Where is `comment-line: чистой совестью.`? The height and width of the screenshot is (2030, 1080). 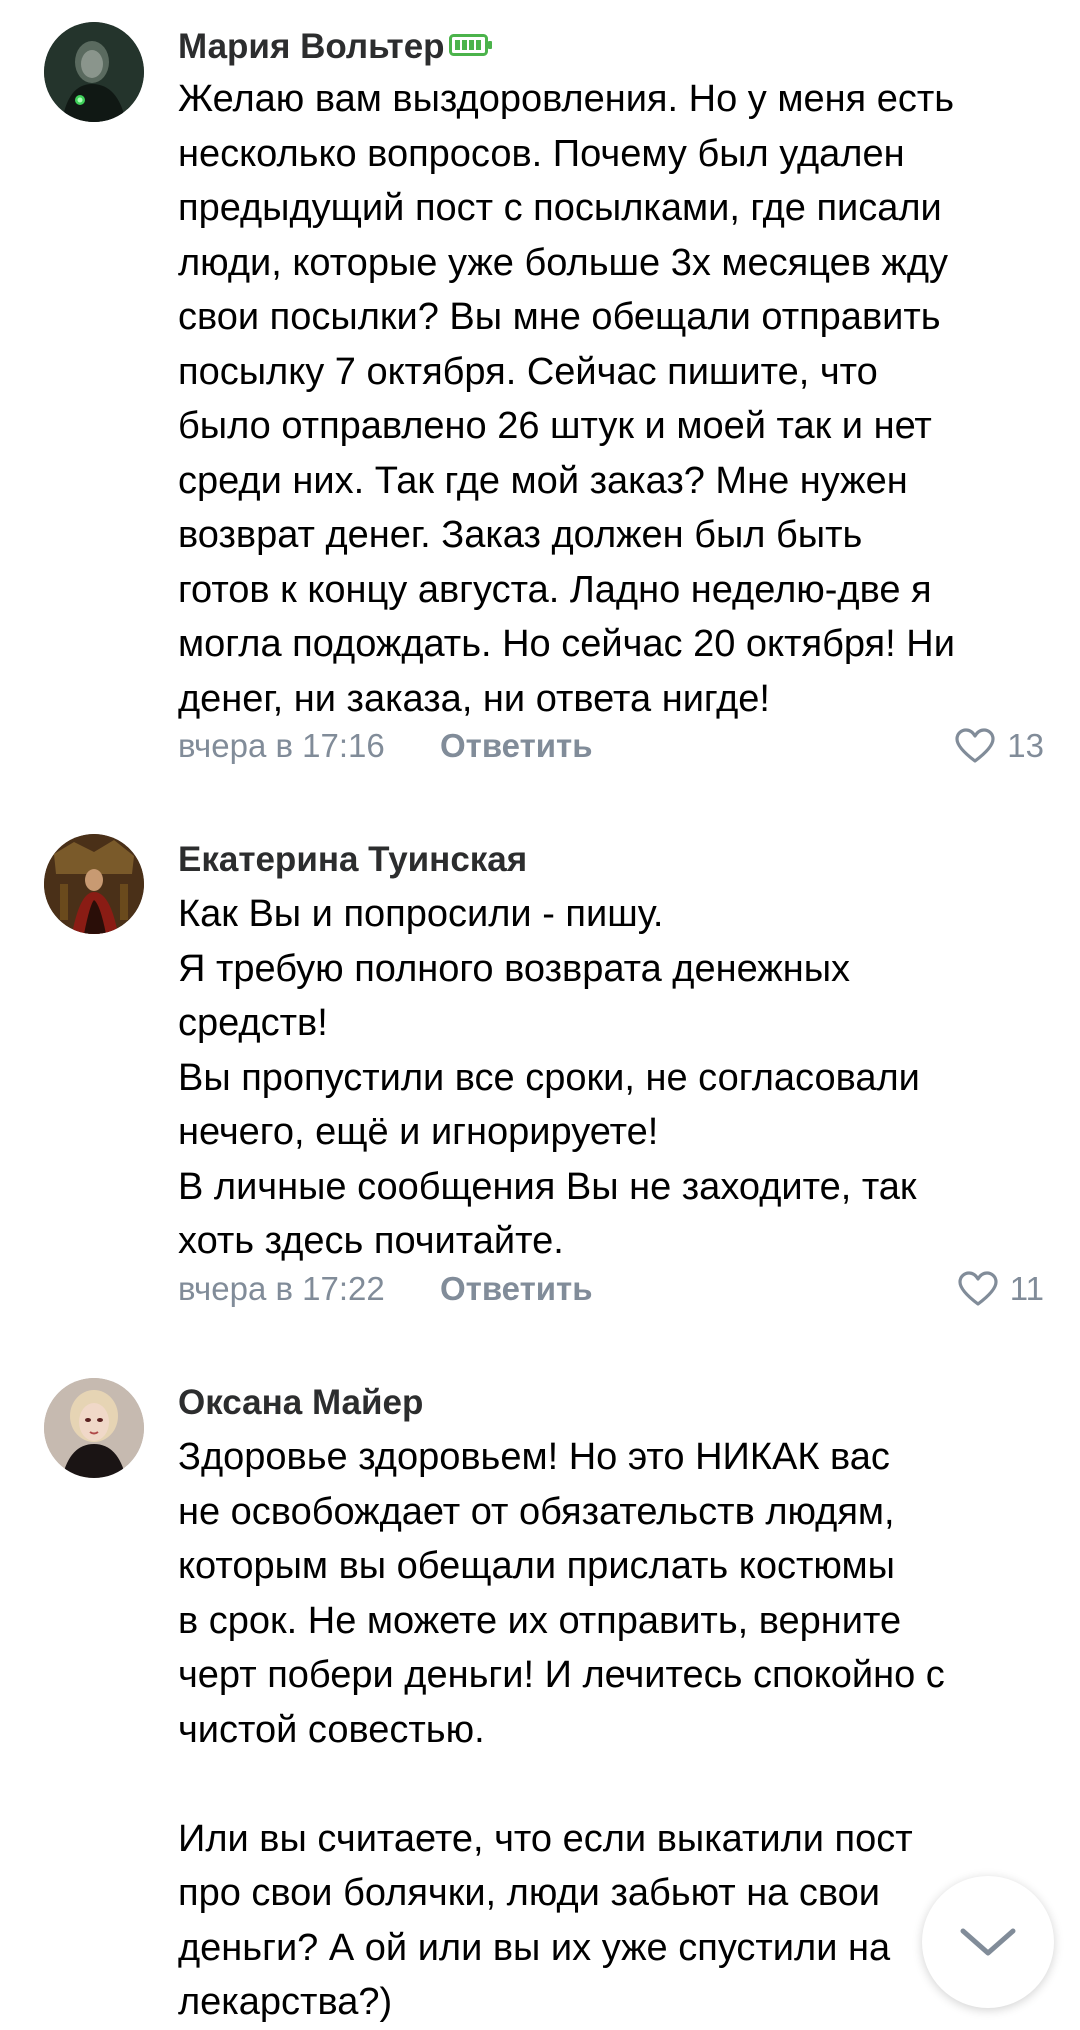 comment-line: чистой совестью. is located at coordinates (331, 1729).